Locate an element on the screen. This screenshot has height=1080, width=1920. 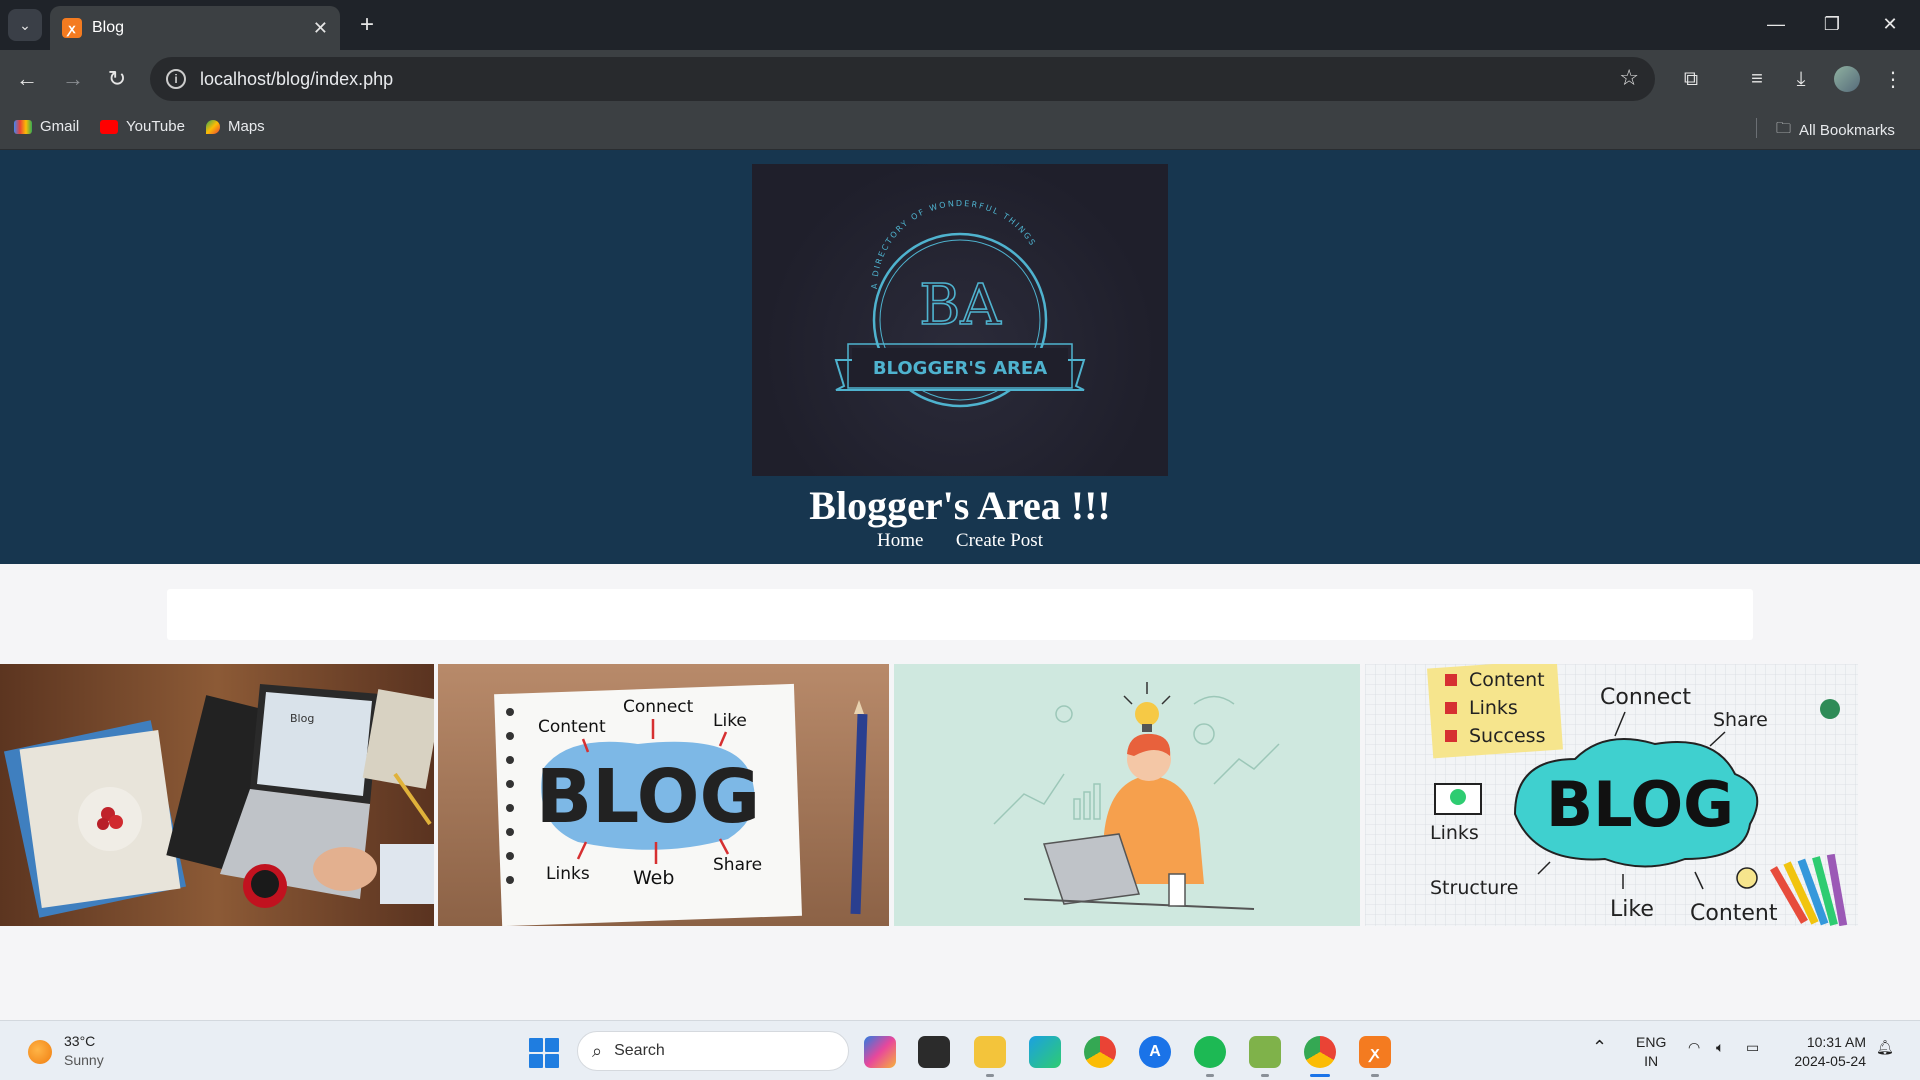
region-code: IN is located at coordinates (1651, 1061).